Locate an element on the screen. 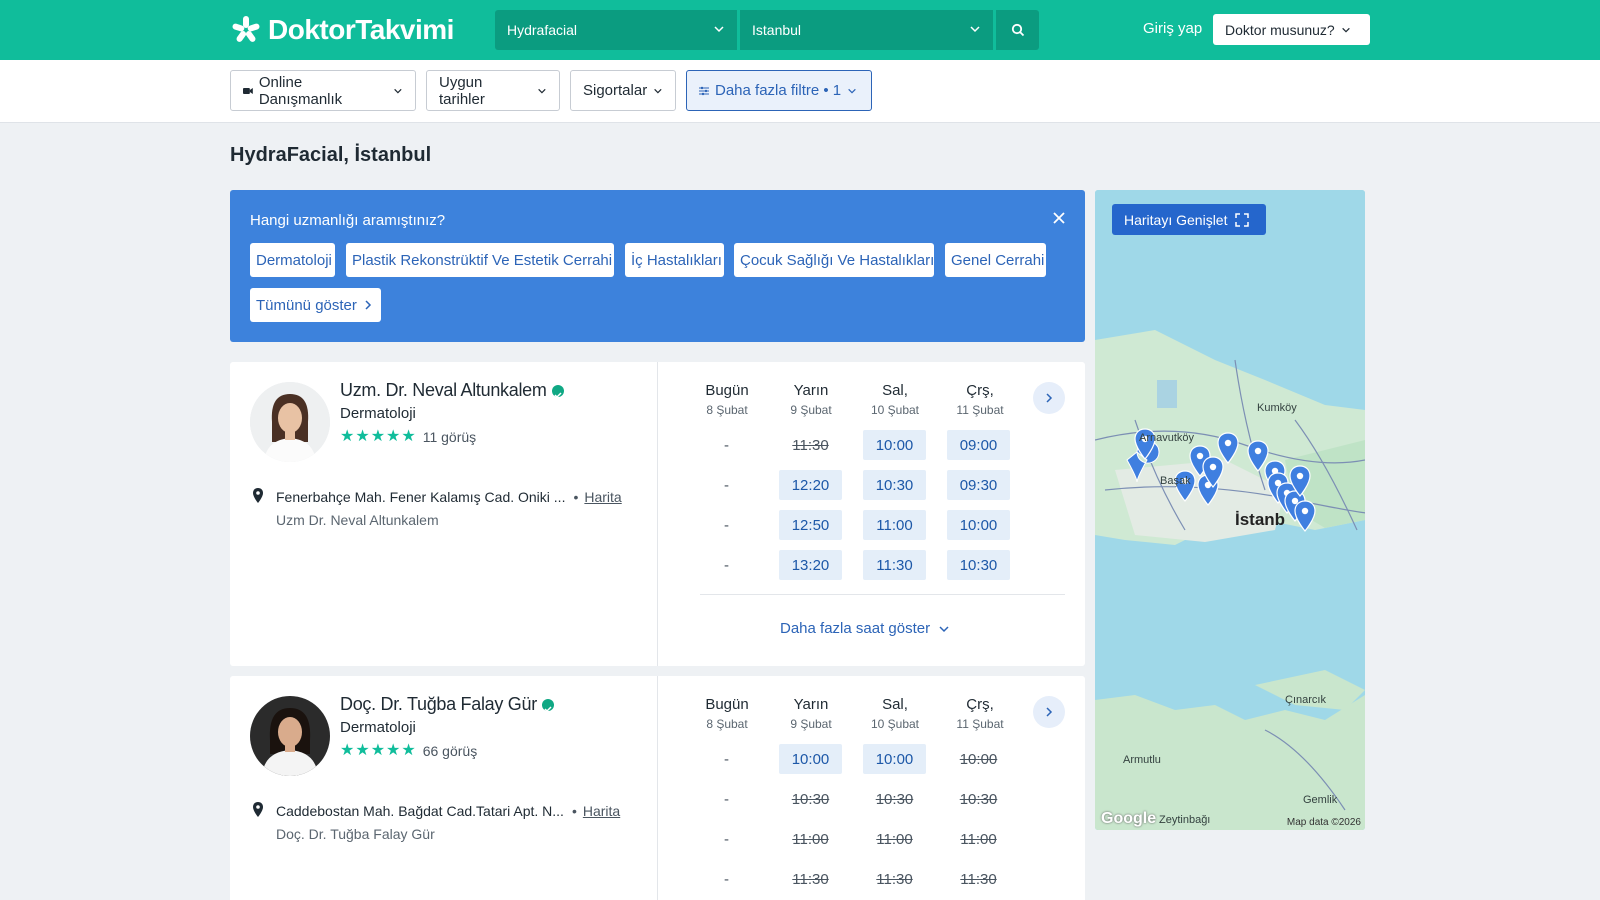 The height and width of the screenshot is (900, 1600). time-slot-button: 11:00 is located at coordinates (894, 525).